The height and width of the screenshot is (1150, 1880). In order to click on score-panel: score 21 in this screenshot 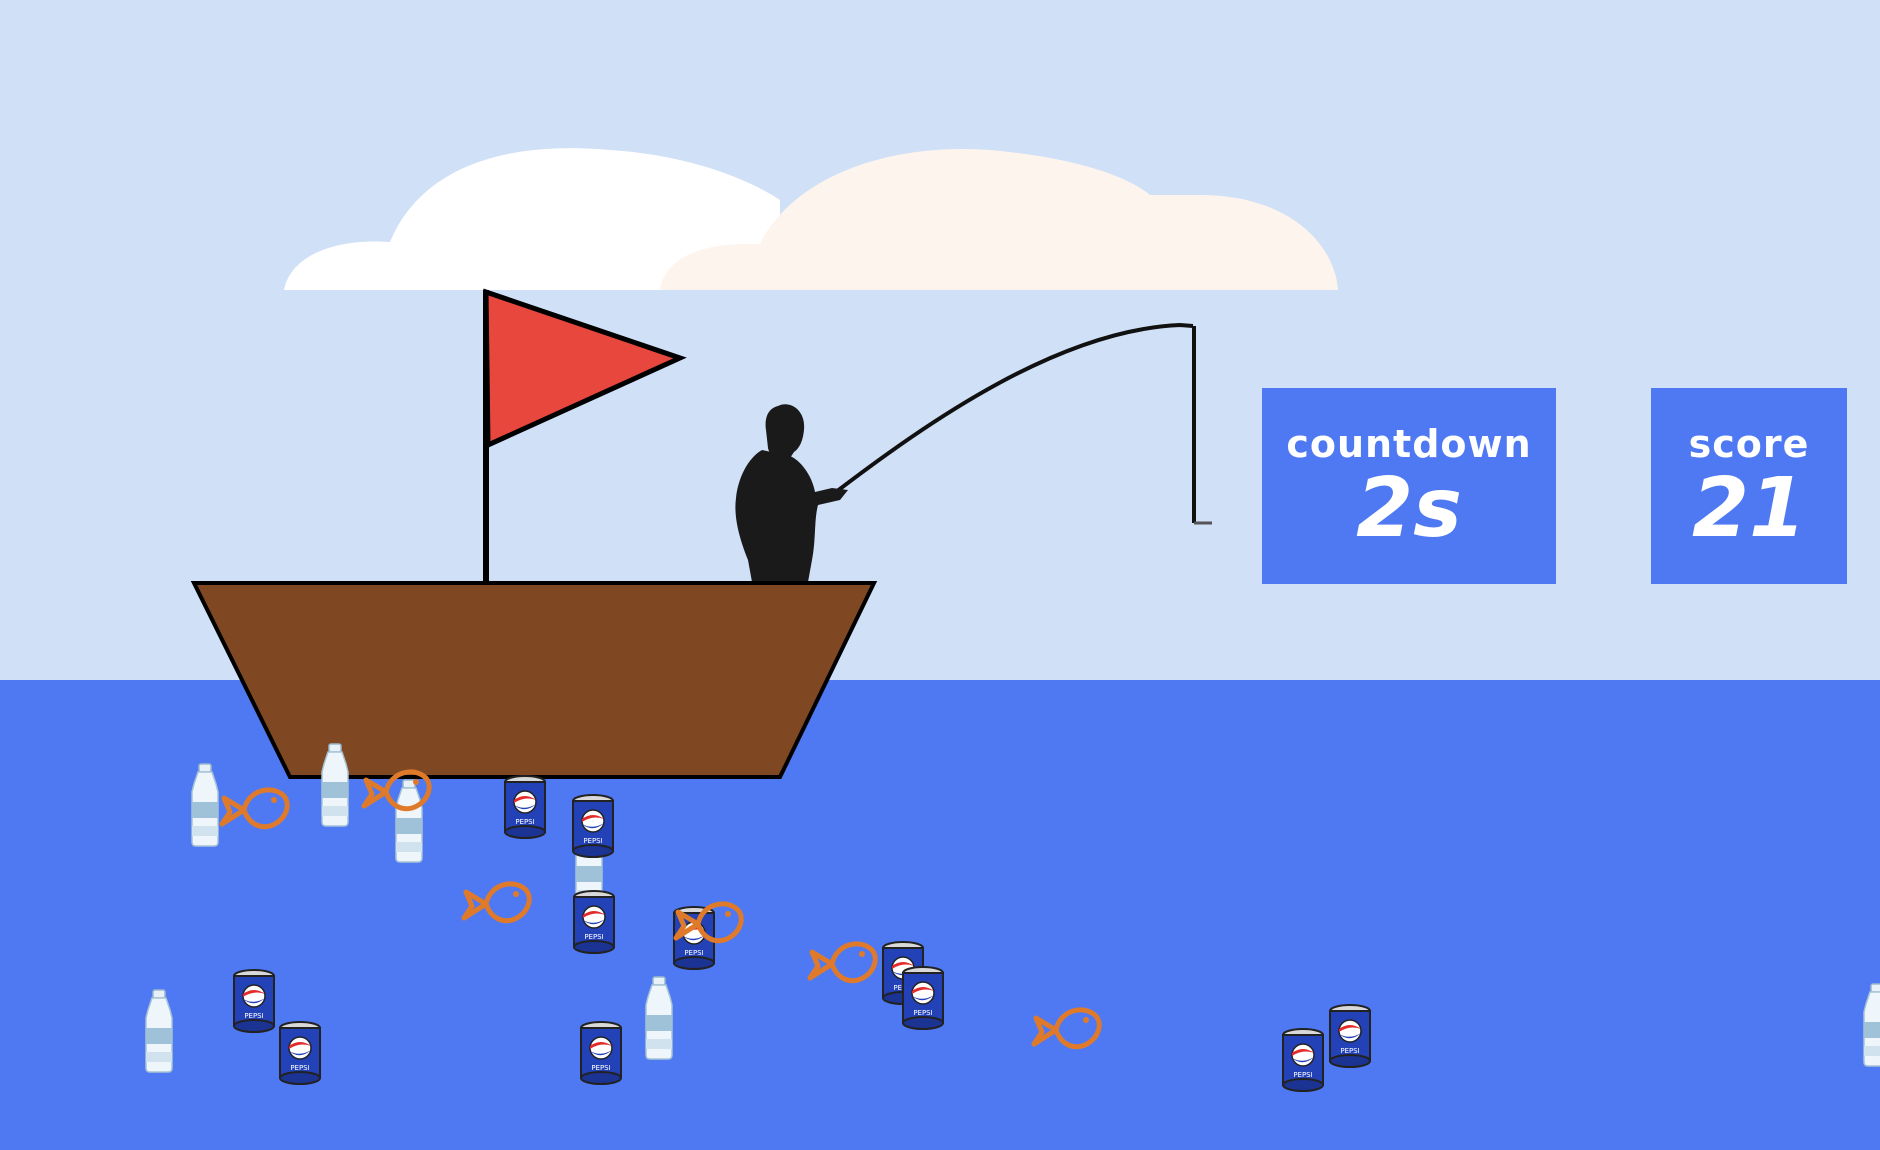, I will do `click(1749, 486)`.